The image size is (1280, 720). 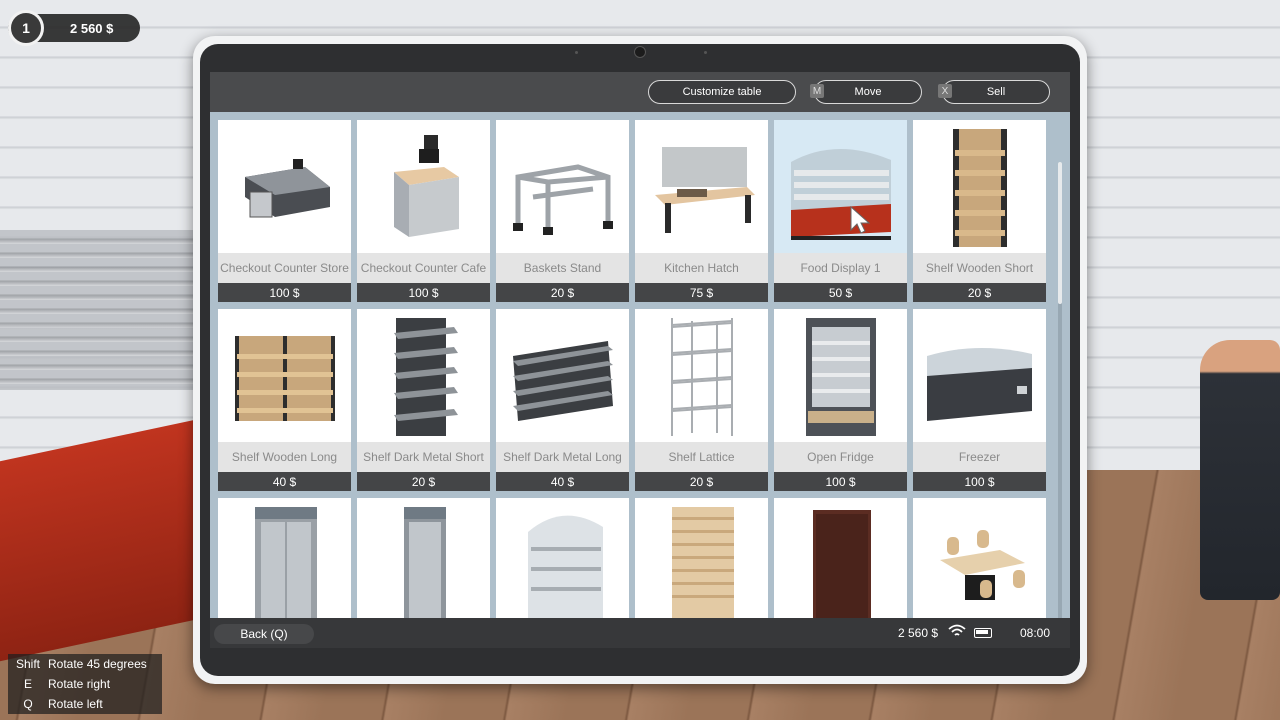 I want to click on background-counter, so click(x=100, y=540).